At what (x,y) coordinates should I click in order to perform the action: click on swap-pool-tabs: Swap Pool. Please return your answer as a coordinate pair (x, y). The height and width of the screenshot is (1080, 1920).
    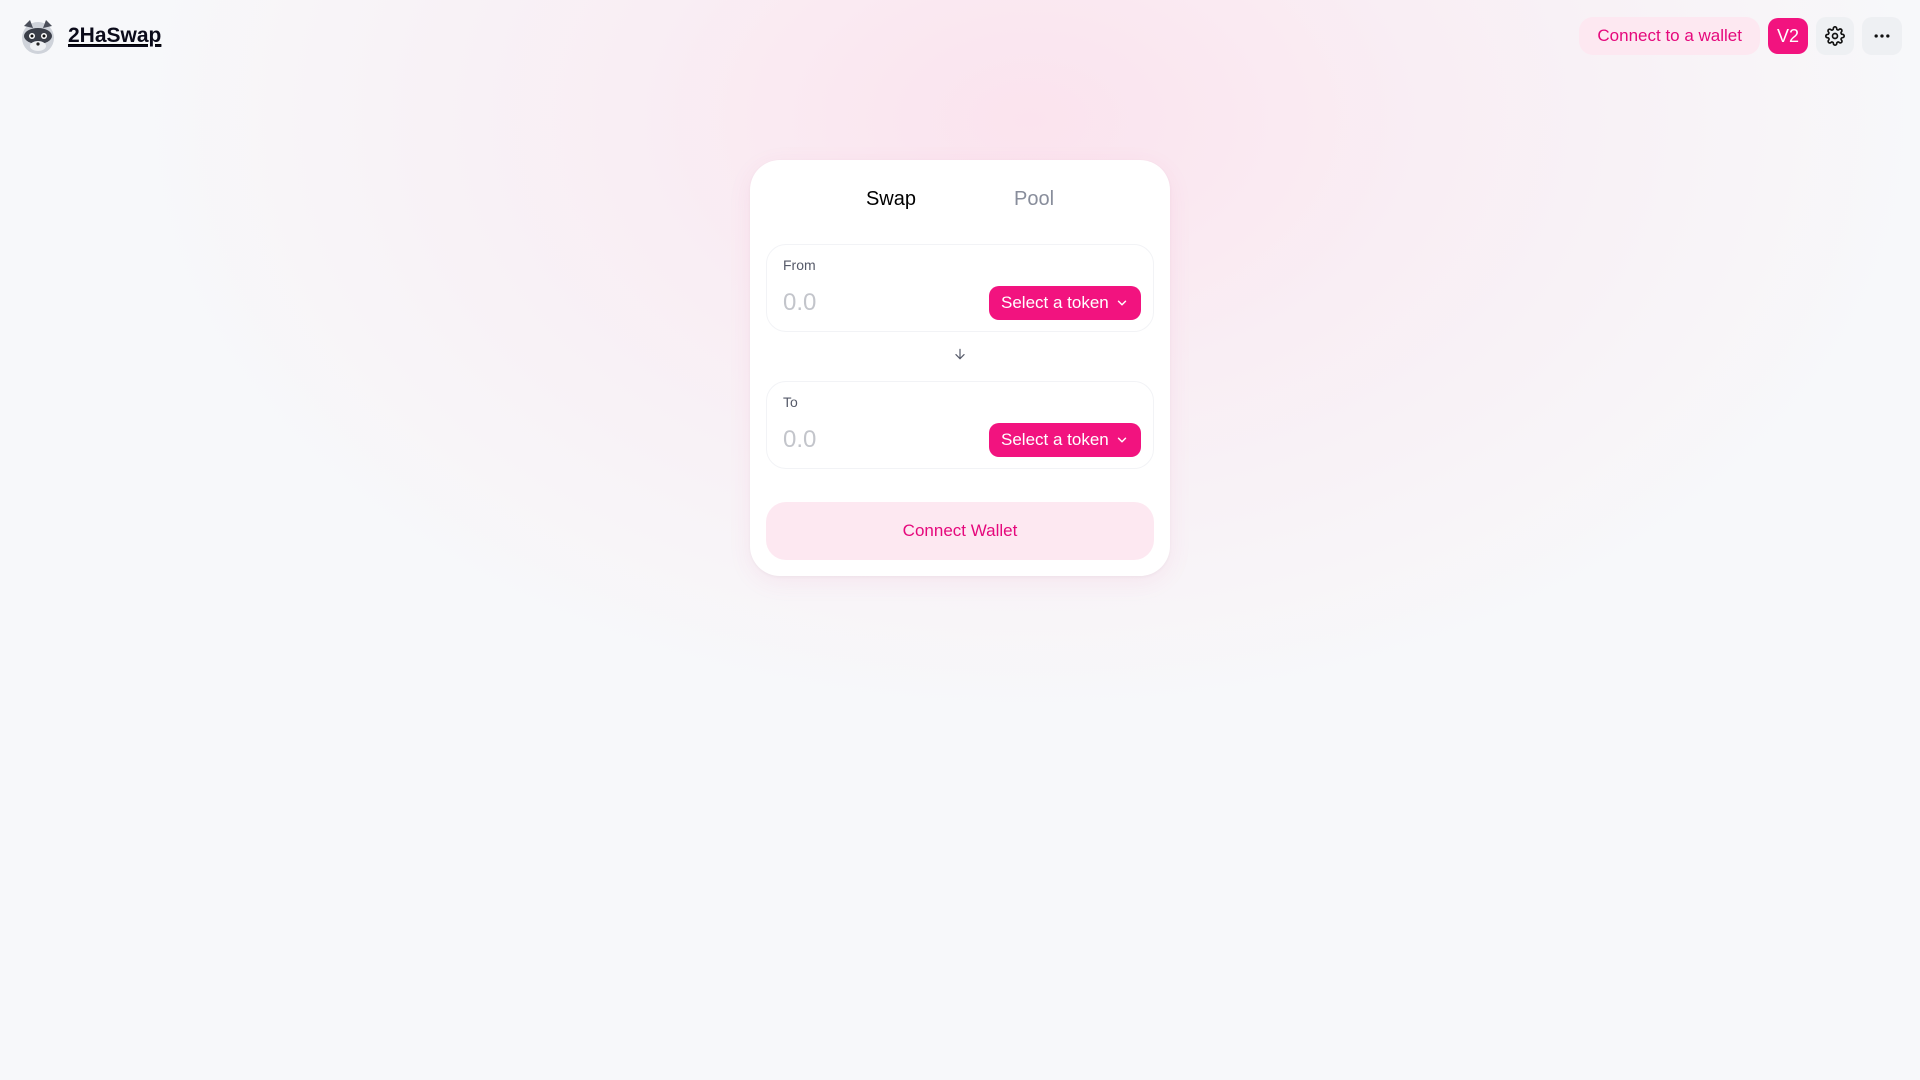
    Looking at the image, I should click on (960, 203).